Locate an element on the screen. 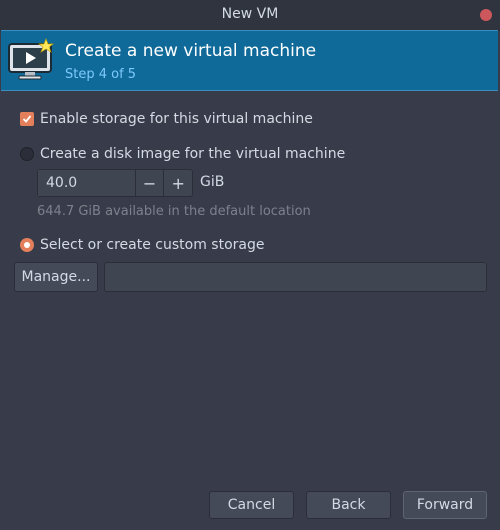  enable-storage-row: Enable storage for this virtual machine is located at coordinates (166, 119).